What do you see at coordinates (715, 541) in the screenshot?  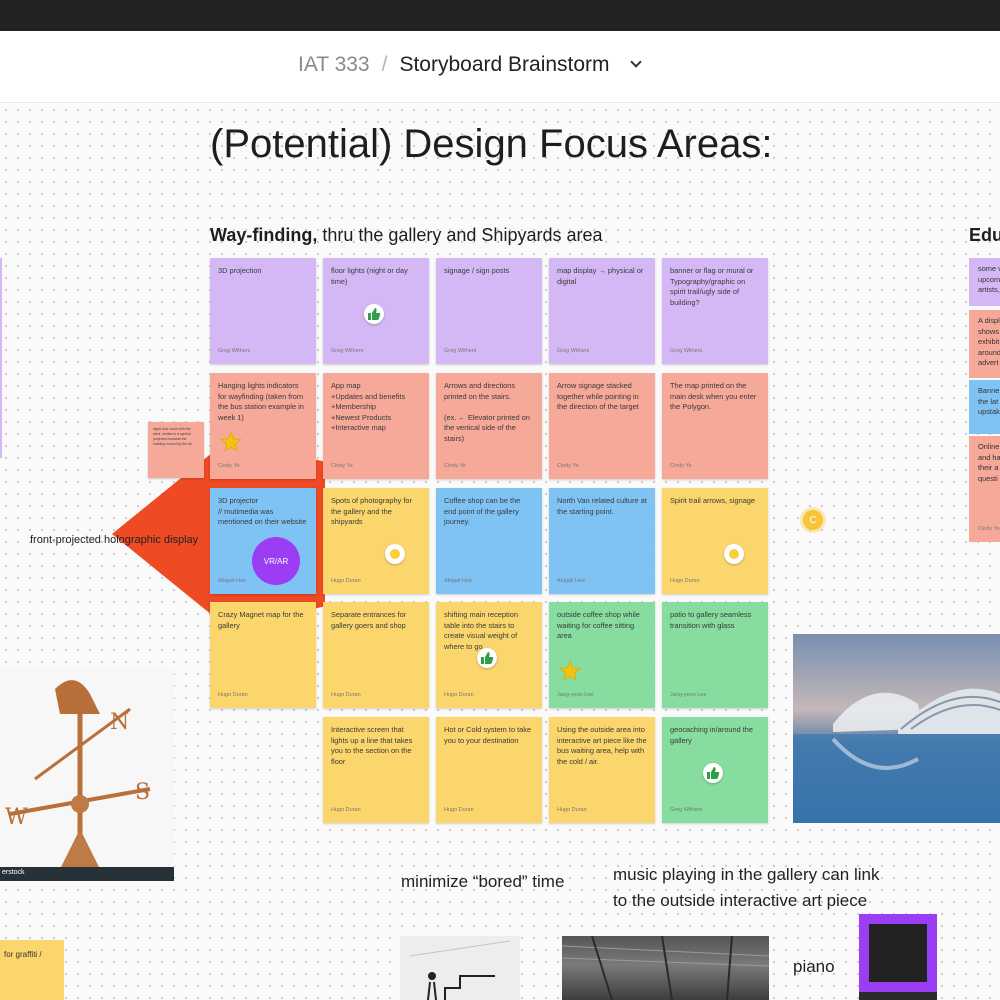 I see `sticky-note: Spirit trail arrows, signage Hugo Duran` at bounding box center [715, 541].